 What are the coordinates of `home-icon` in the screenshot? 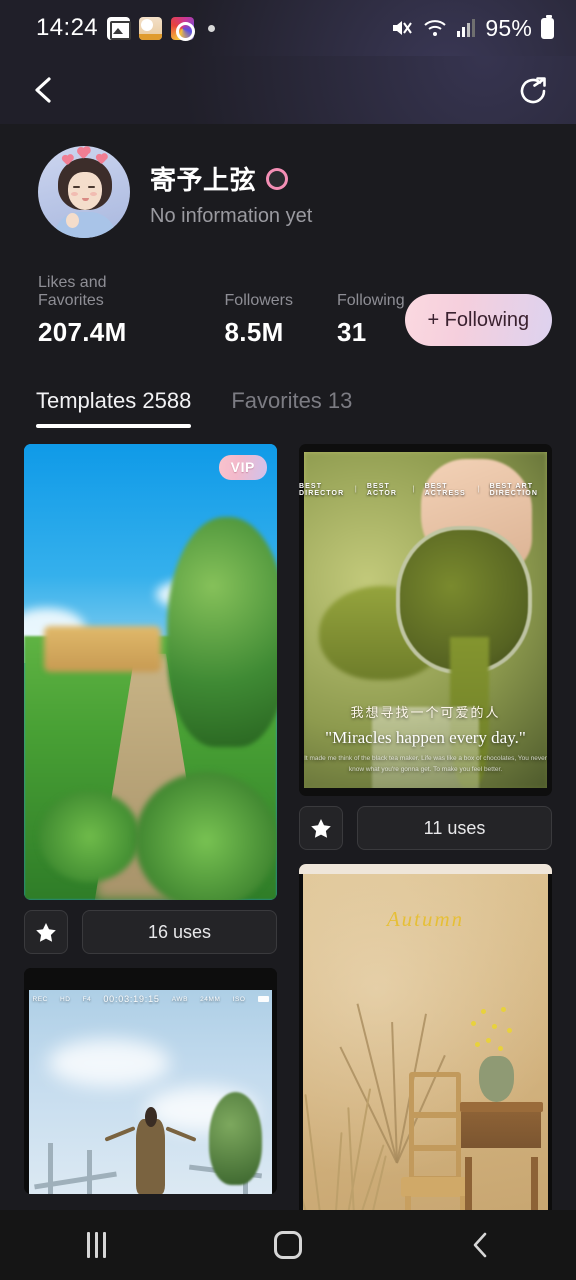 It's located at (288, 1245).